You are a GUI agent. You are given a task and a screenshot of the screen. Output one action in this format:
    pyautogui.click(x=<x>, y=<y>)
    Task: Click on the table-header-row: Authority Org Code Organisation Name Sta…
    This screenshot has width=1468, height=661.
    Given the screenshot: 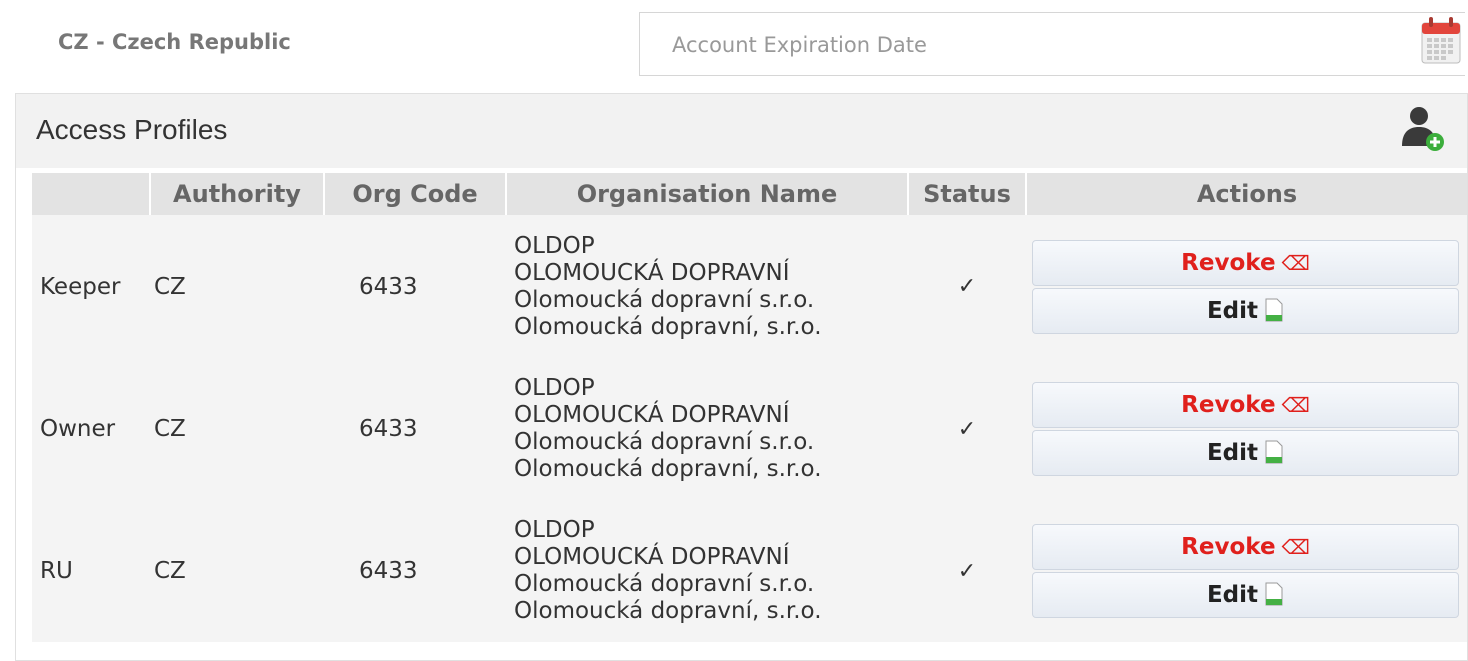 What is the action you would take?
    pyautogui.click(x=749, y=194)
    